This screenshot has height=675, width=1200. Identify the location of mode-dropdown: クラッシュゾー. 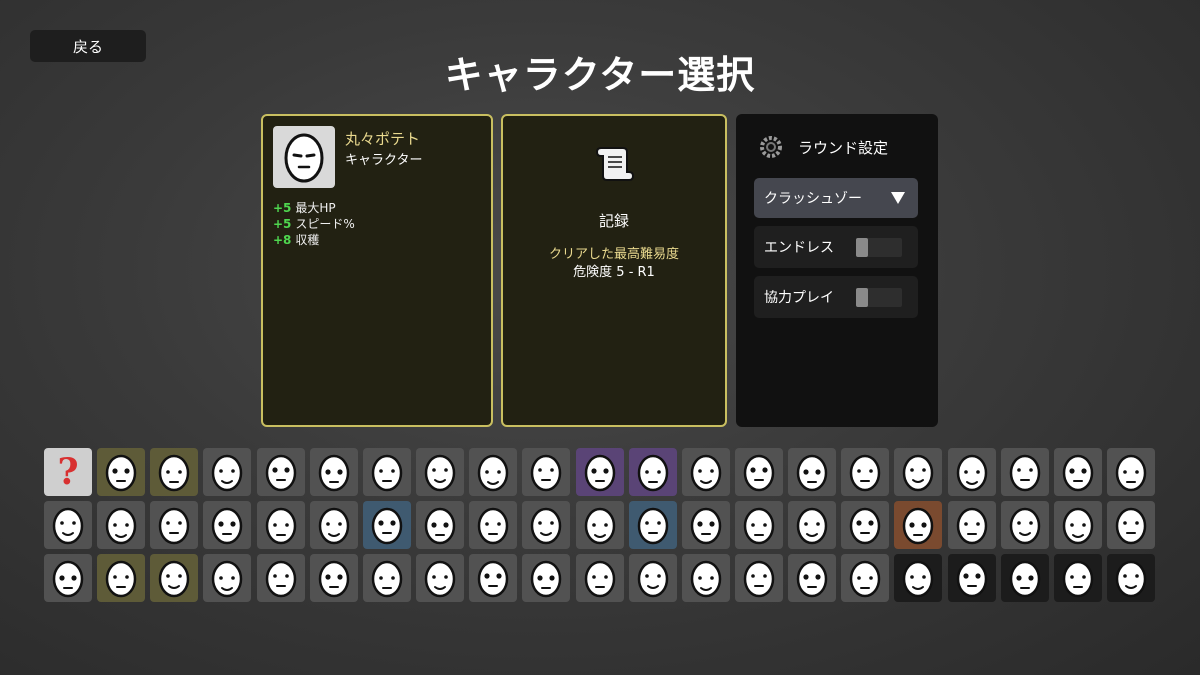
(836, 198).